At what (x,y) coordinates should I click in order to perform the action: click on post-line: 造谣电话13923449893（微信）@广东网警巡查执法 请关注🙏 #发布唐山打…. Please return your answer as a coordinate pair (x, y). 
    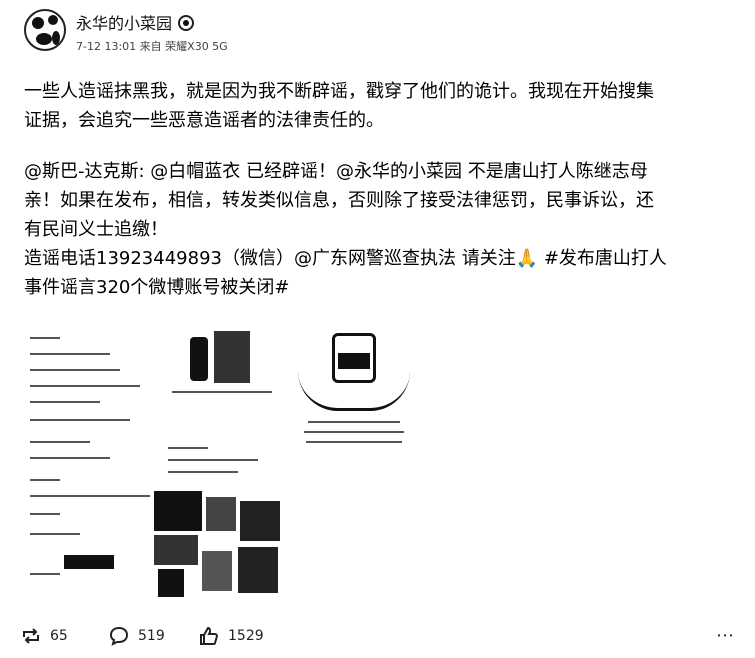
    Looking at the image, I should click on (345, 258).